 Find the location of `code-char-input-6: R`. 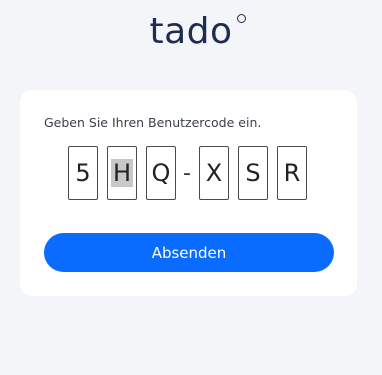

code-char-input-6: R is located at coordinates (292, 173).